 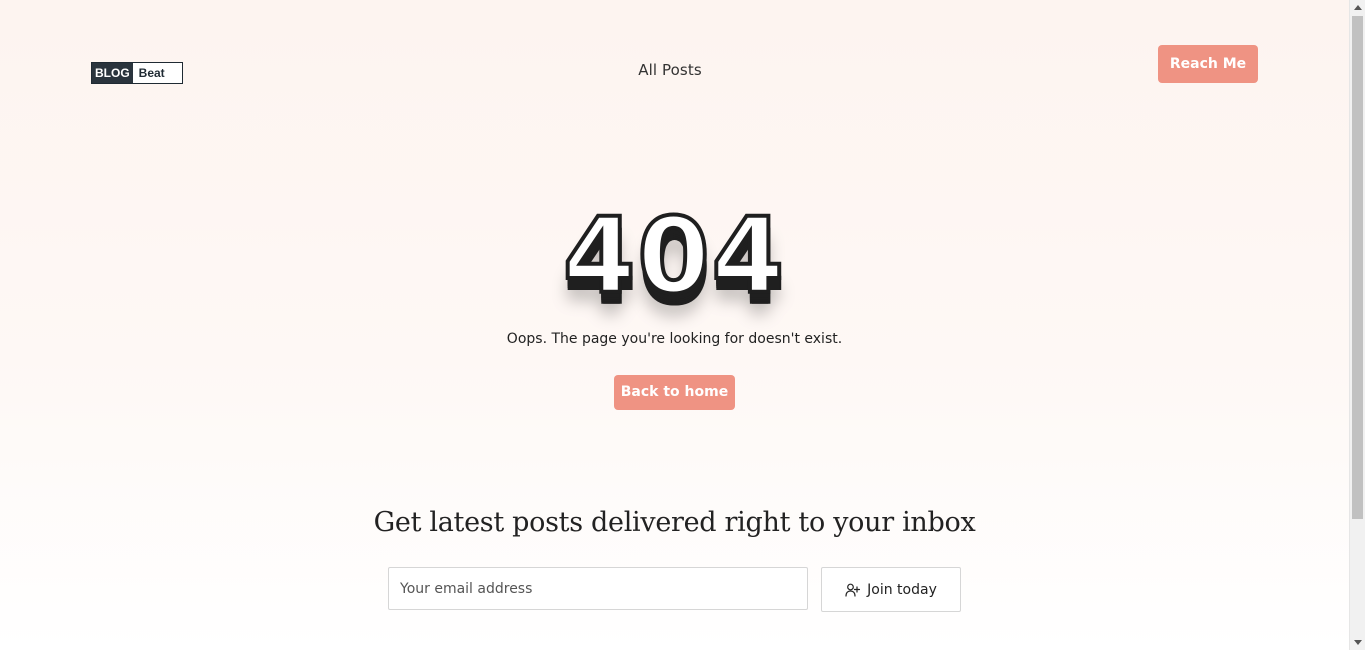 What do you see at coordinates (670, 70) in the screenshot?
I see `nav-all-posts-link: All Posts` at bounding box center [670, 70].